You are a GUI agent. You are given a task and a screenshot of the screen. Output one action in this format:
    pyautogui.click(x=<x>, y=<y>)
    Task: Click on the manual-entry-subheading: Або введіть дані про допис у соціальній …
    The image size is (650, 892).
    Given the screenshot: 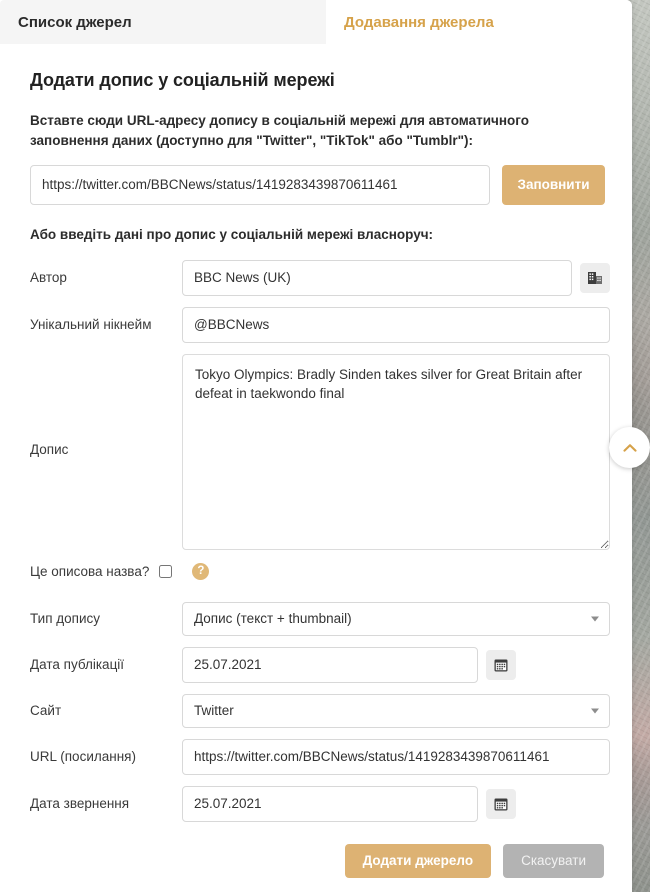 What is the action you would take?
    pyautogui.click(x=232, y=234)
    